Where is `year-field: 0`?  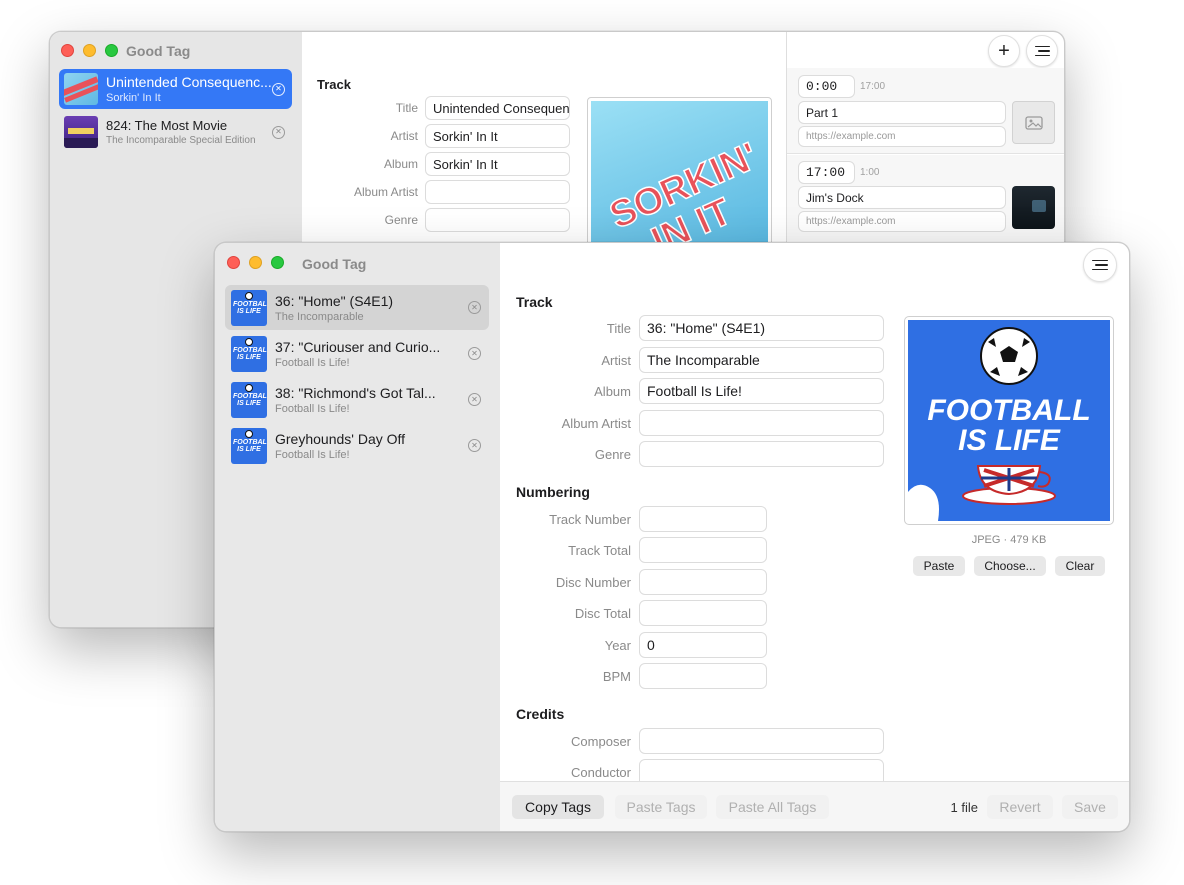
year-field: 0 is located at coordinates (703, 645).